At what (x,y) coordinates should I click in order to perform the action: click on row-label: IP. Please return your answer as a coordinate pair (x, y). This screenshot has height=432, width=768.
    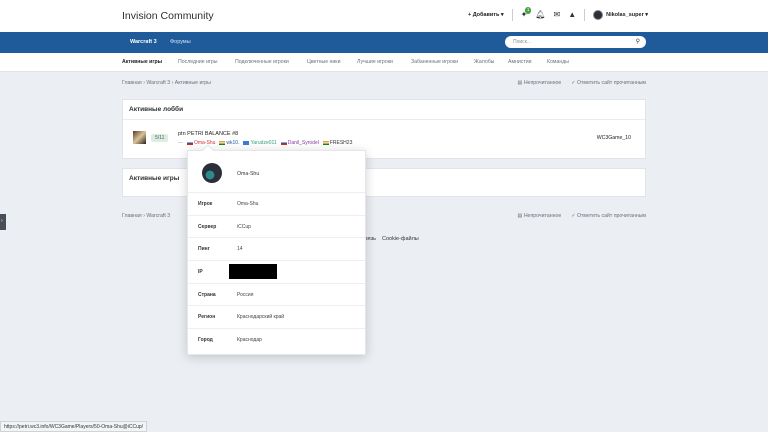
    Looking at the image, I should click on (200, 272).